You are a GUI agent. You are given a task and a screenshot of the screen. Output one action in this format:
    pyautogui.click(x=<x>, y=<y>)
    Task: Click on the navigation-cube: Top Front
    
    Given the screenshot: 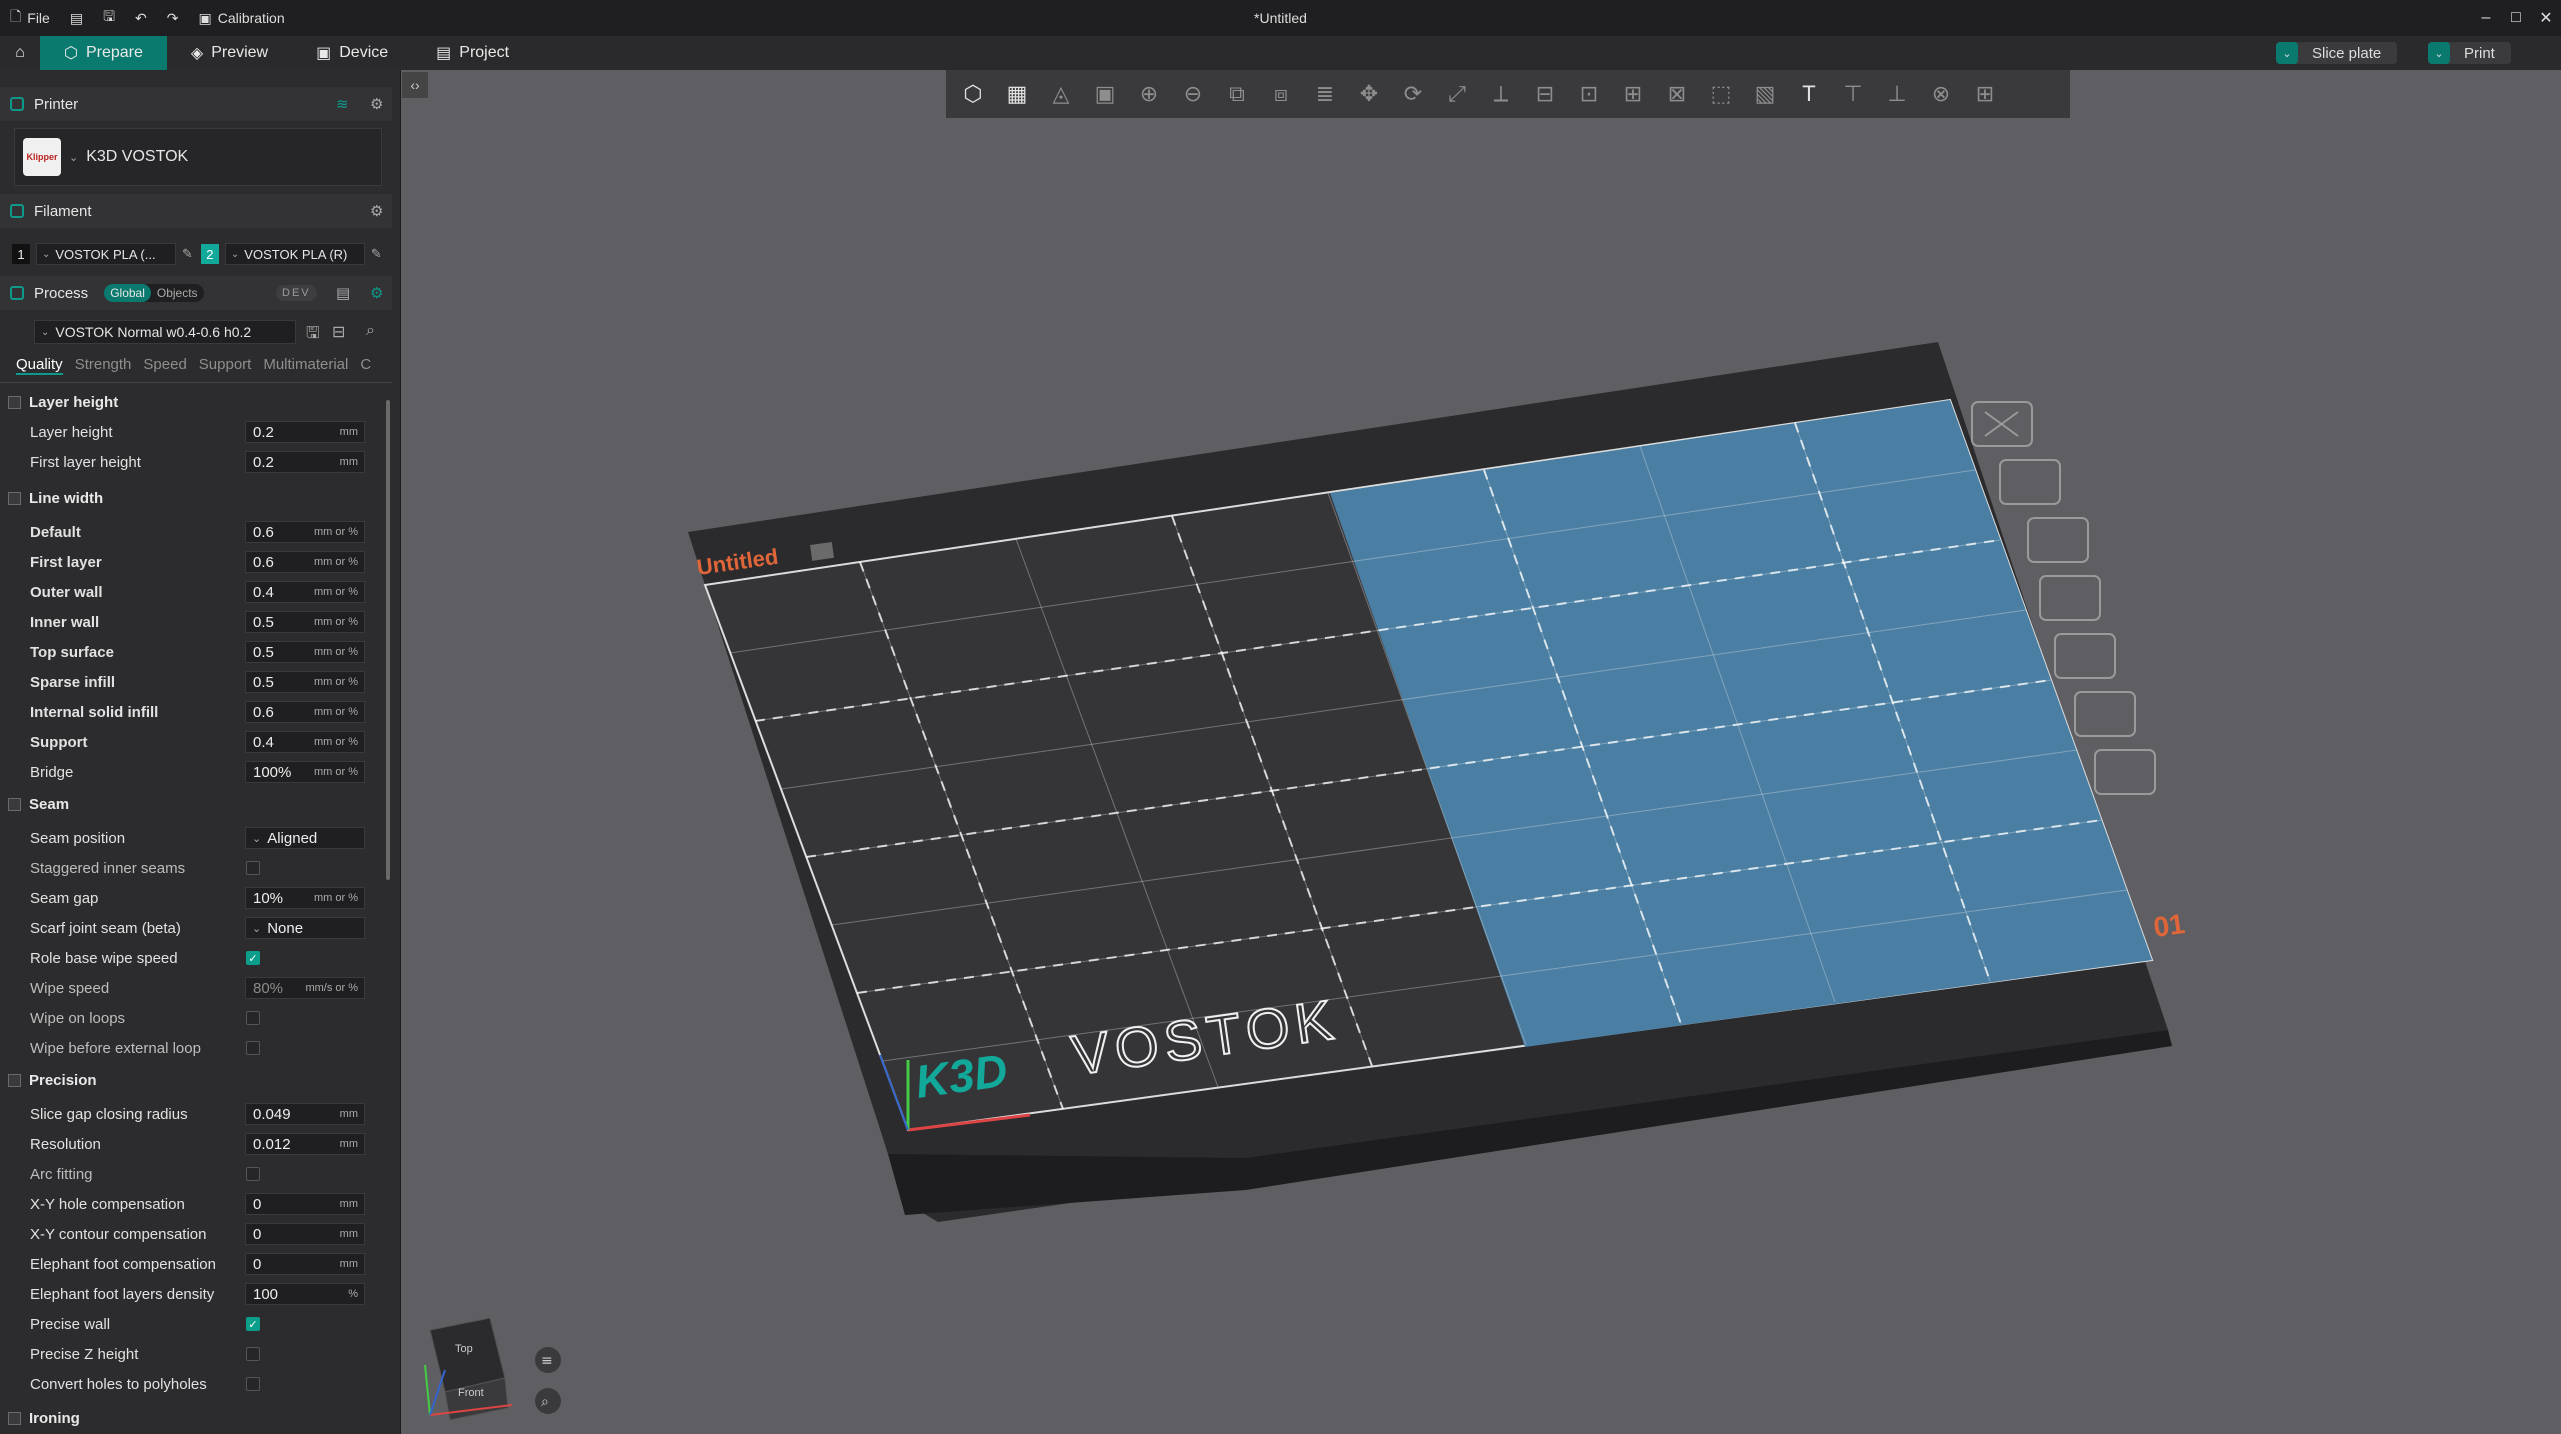 What is the action you would take?
    pyautogui.click(x=468, y=1369)
    